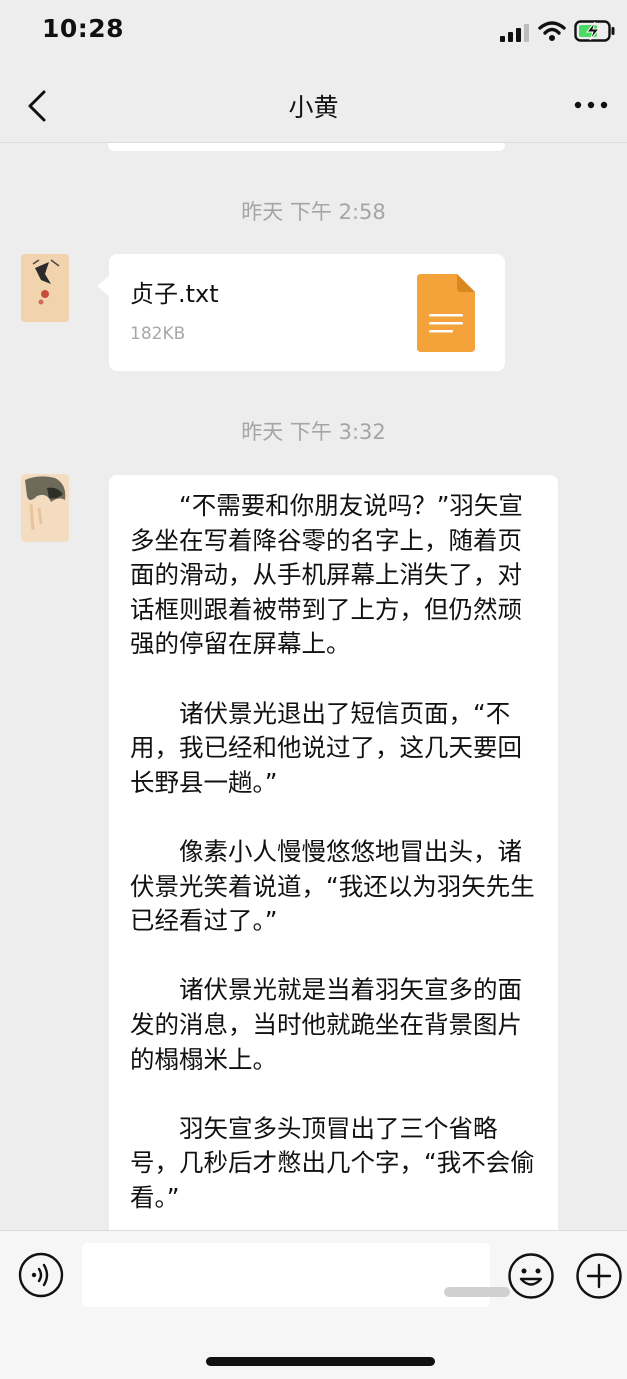 Image resolution: width=627 pixels, height=1379 pixels. What do you see at coordinates (446, 313) in the screenshot?
I see `document-file-icon` at bounding box center [446, 313].